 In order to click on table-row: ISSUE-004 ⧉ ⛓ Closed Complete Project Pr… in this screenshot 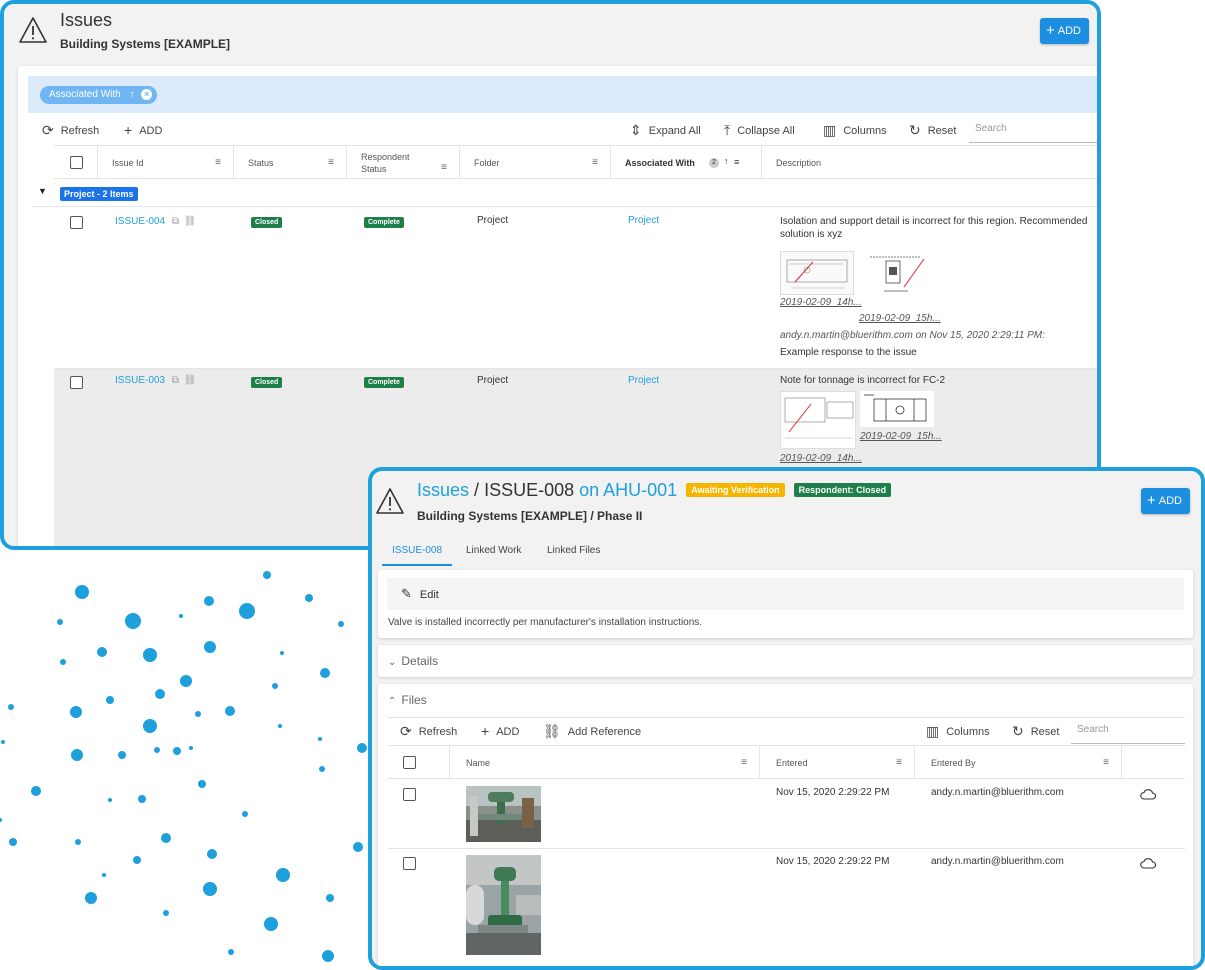, I will do `click(575, 288)`.